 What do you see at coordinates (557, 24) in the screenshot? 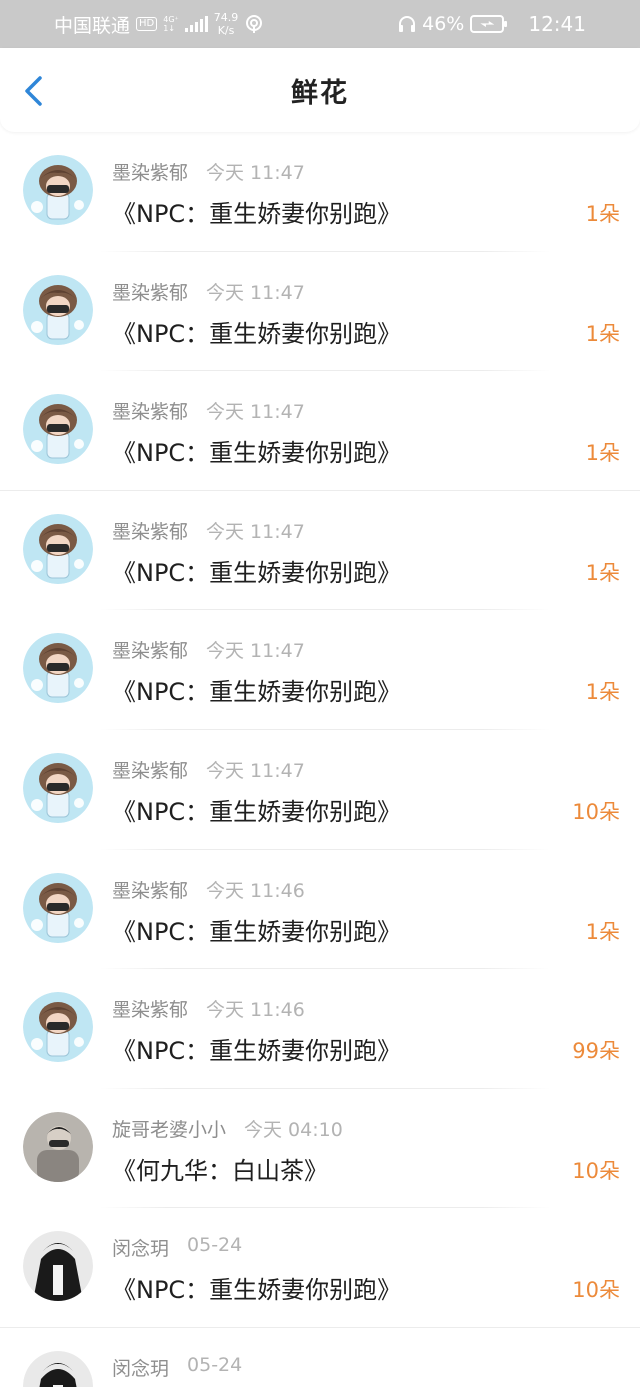
I see `clock: 12:41` at bounding box center [557, 24].